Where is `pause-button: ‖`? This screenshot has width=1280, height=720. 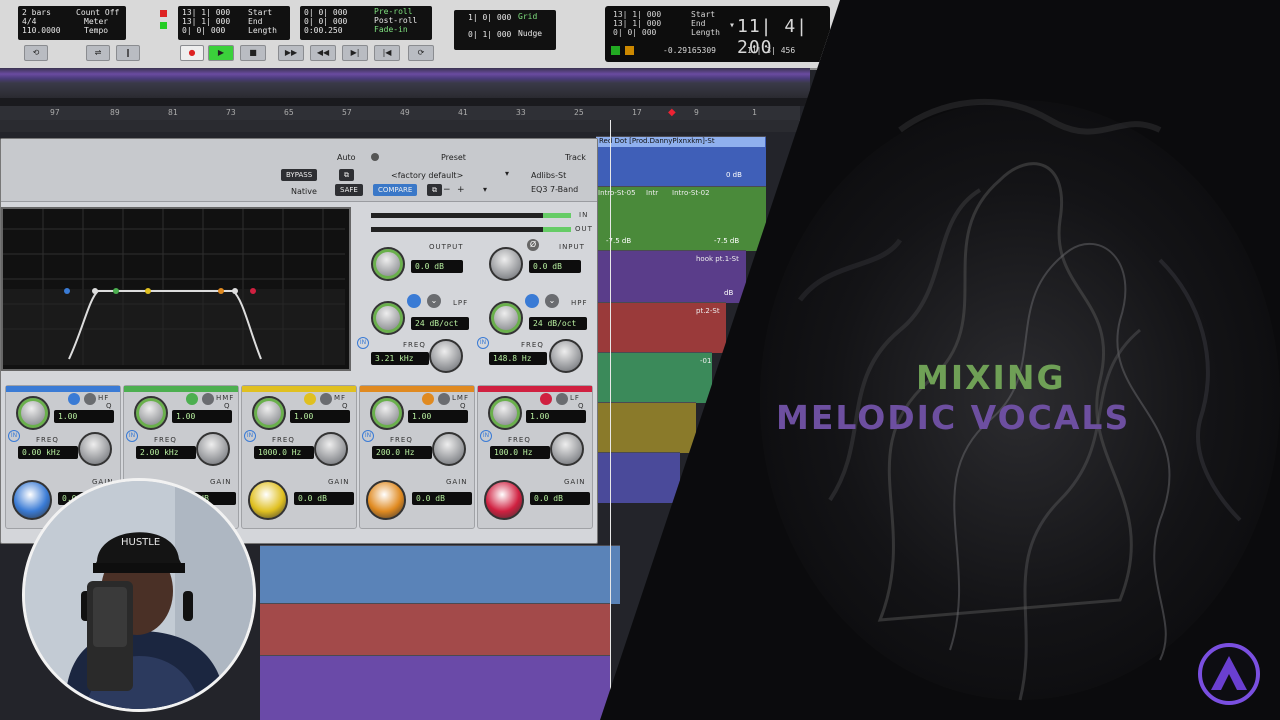
pause-button: ‖ is located at coordinates (128, 53).